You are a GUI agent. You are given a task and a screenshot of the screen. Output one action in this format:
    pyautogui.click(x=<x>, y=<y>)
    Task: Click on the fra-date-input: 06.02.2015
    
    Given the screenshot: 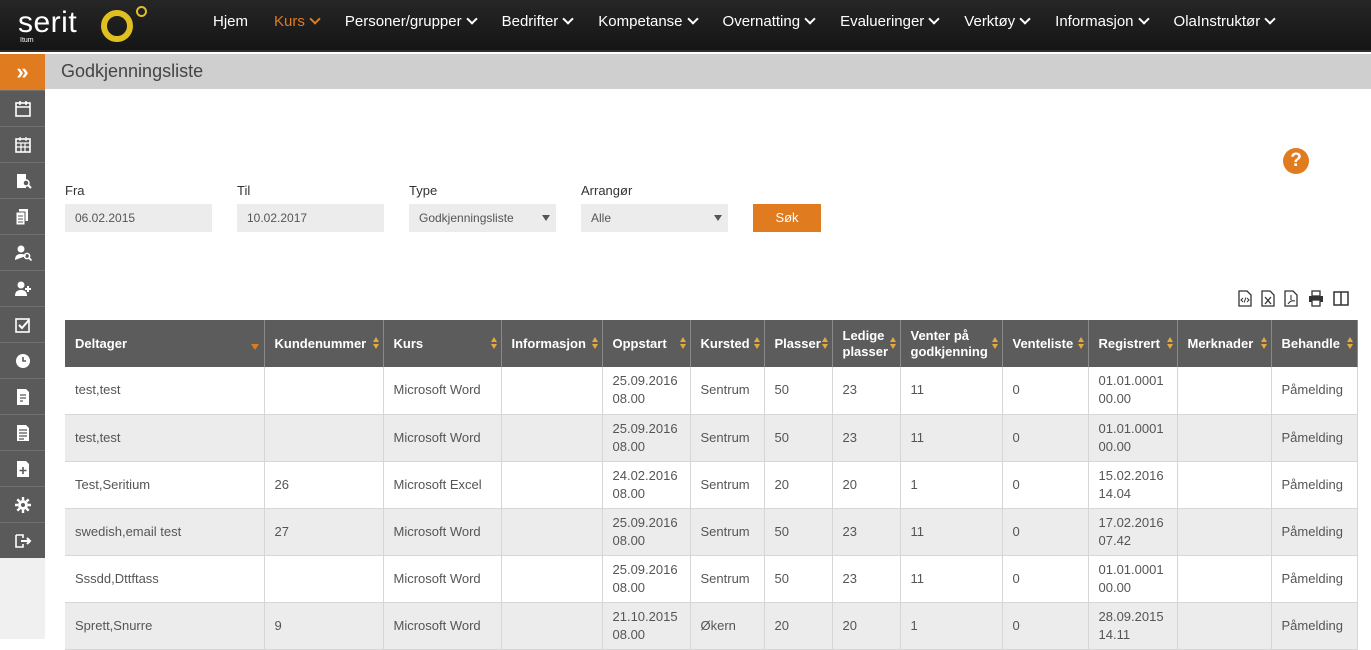 What is the action you would take?
    pyautogui.click(x=138, y=218)
    